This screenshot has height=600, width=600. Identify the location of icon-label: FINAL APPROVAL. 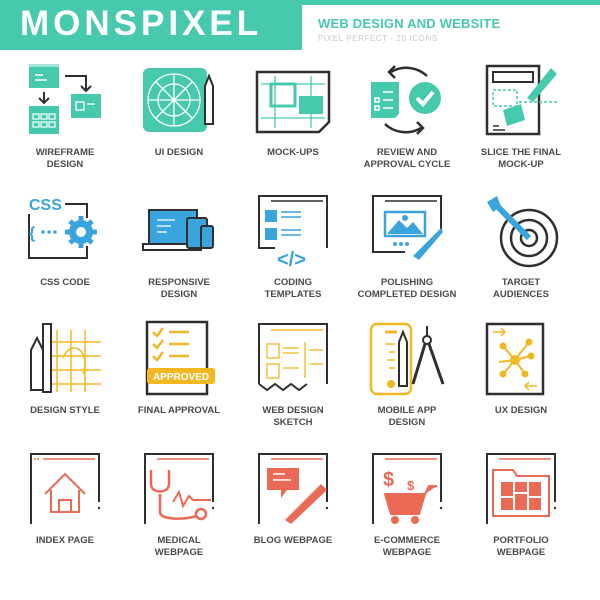
(179, 410).